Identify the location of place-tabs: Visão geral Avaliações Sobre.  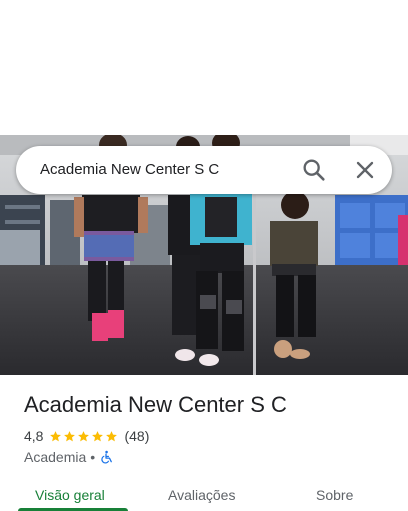
(204, 495).